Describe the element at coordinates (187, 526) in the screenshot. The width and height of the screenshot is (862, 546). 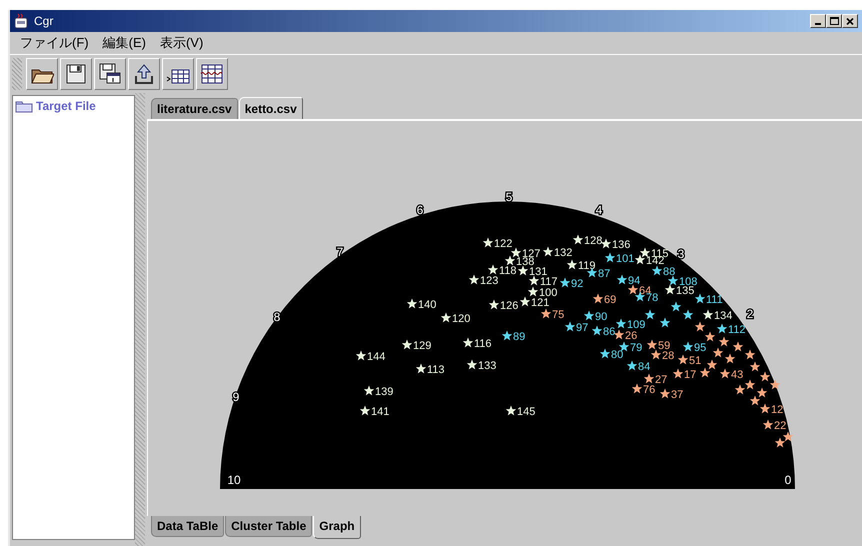
I see `tab: Data TaBle` at that location.